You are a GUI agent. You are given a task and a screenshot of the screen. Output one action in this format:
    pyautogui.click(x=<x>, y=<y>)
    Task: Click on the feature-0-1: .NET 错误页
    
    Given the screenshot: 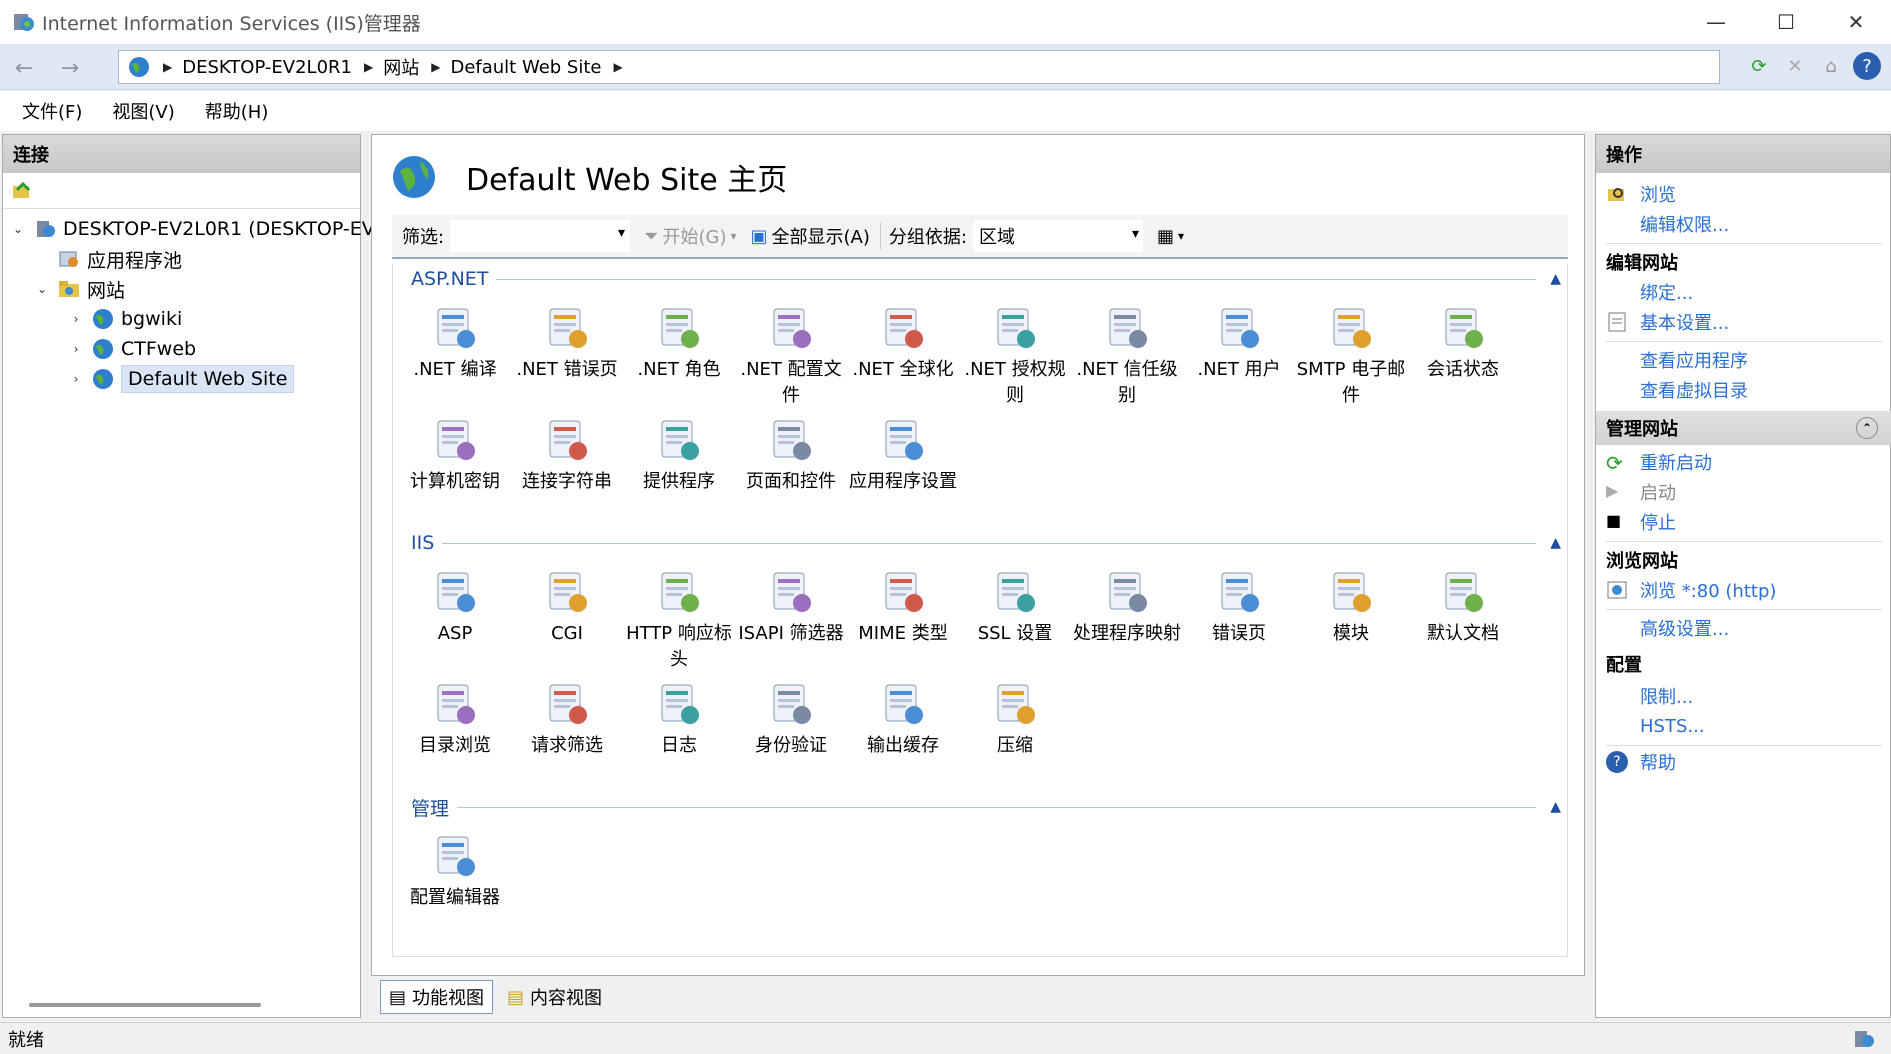 What is the action you would take?
    pyautogui.click(x=567, y=343)
    